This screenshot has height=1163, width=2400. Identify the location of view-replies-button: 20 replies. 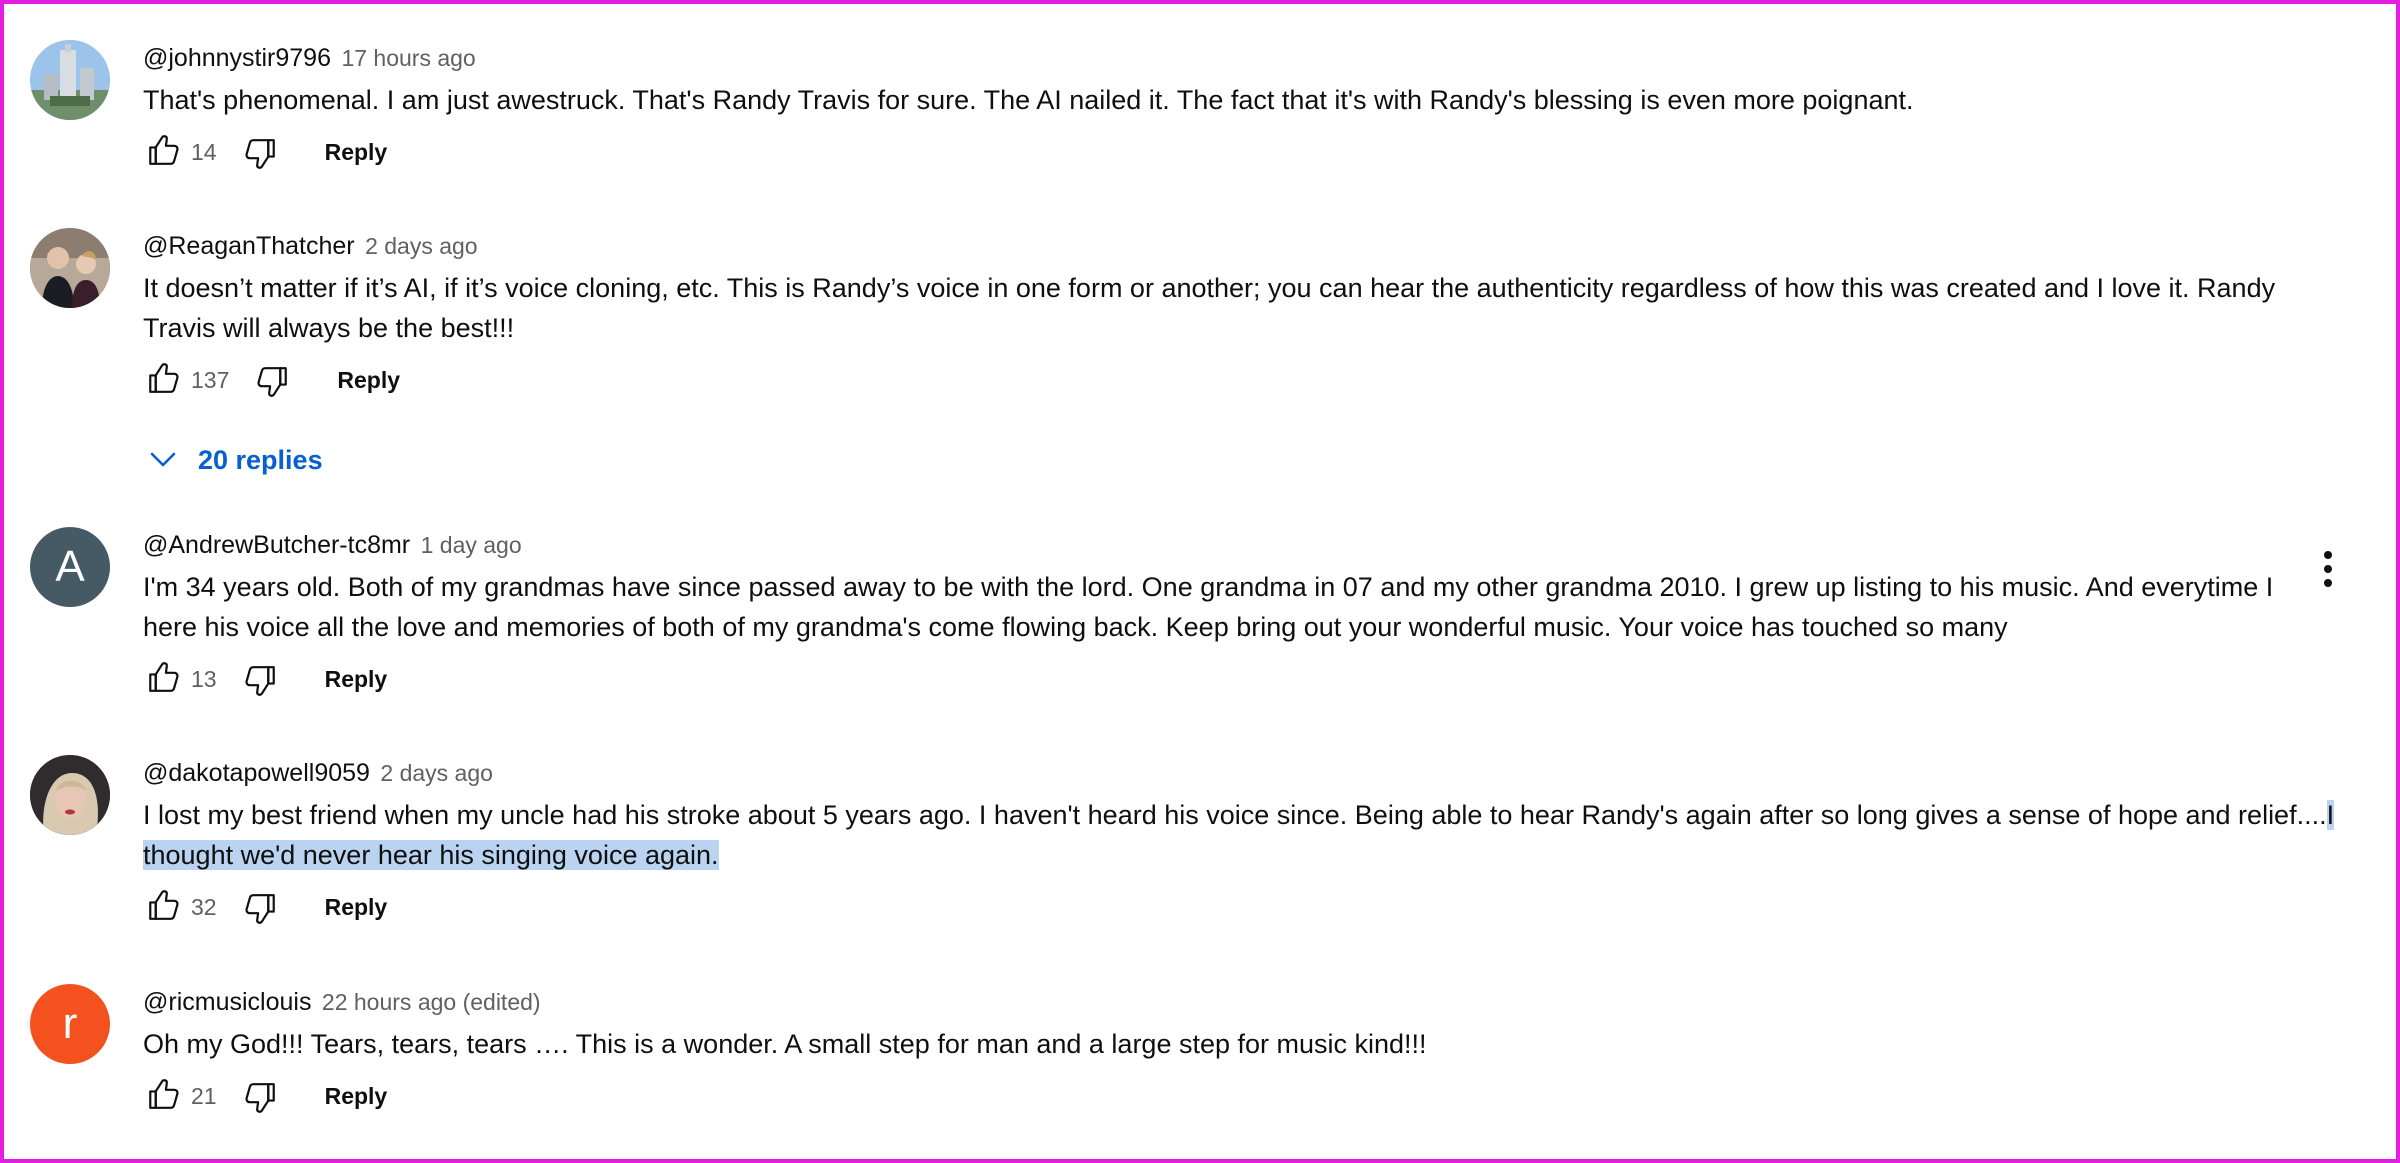
(235, 460).